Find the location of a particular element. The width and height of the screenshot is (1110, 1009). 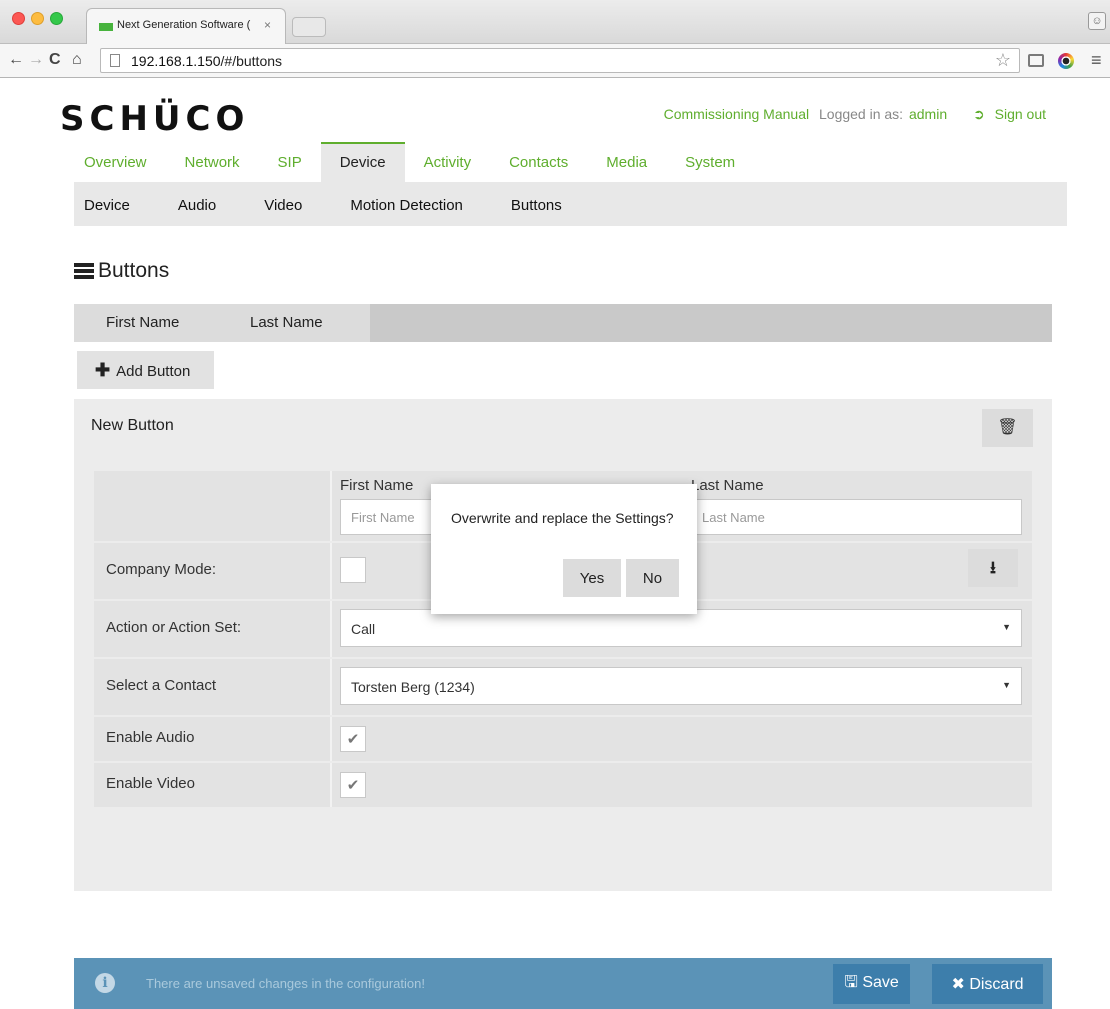

upload-icon: ⭳ is located at coordinates (993, 568).